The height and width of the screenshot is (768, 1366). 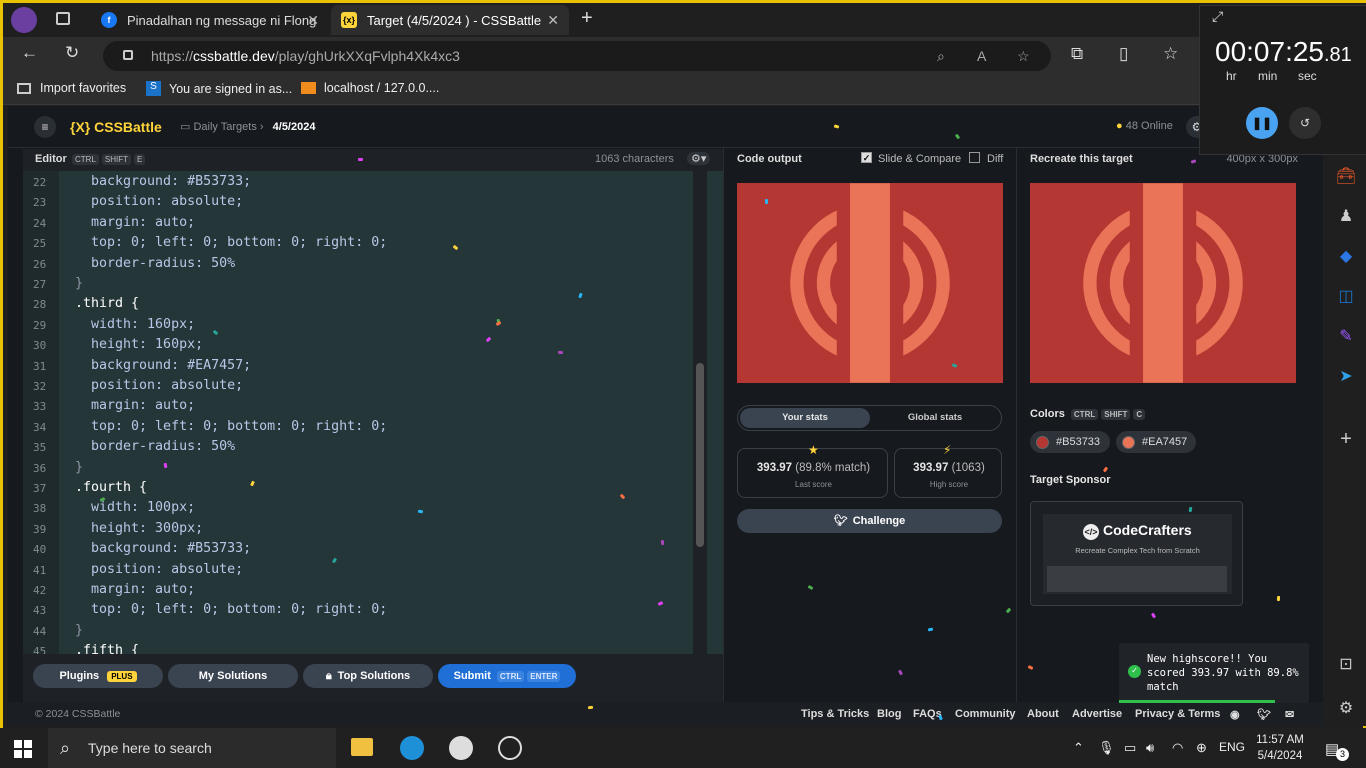 I want to click on cssbattle-icon: {x}, so click(x=349, y=20).